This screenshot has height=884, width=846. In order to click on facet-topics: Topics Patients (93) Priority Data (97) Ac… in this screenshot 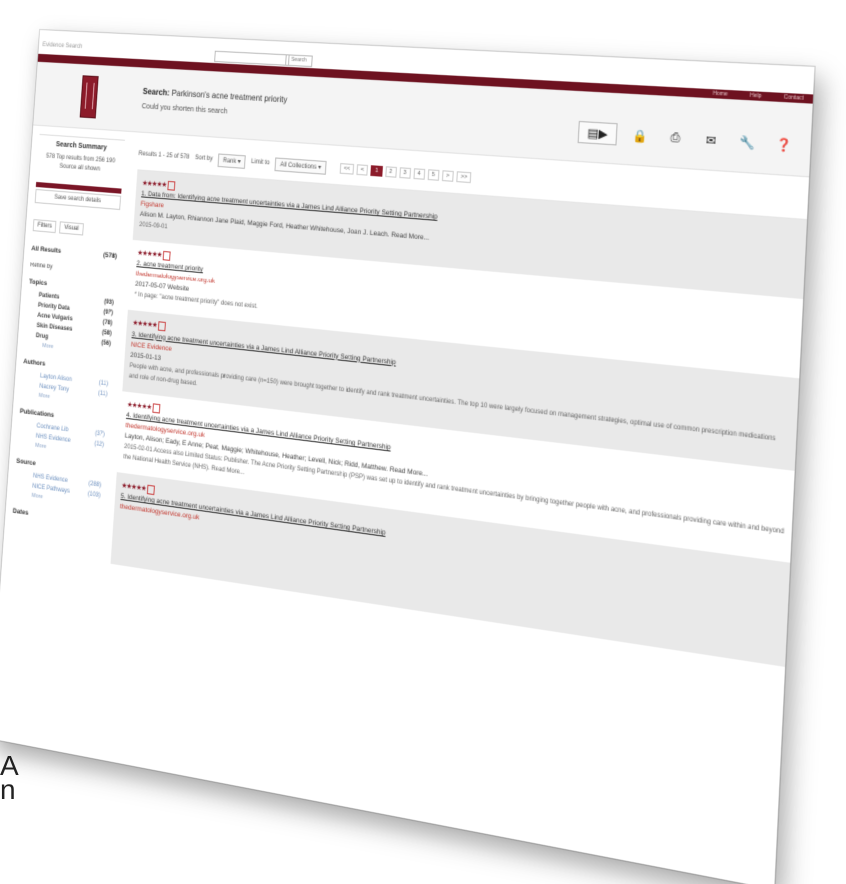, I will do `click(69, 317)`.